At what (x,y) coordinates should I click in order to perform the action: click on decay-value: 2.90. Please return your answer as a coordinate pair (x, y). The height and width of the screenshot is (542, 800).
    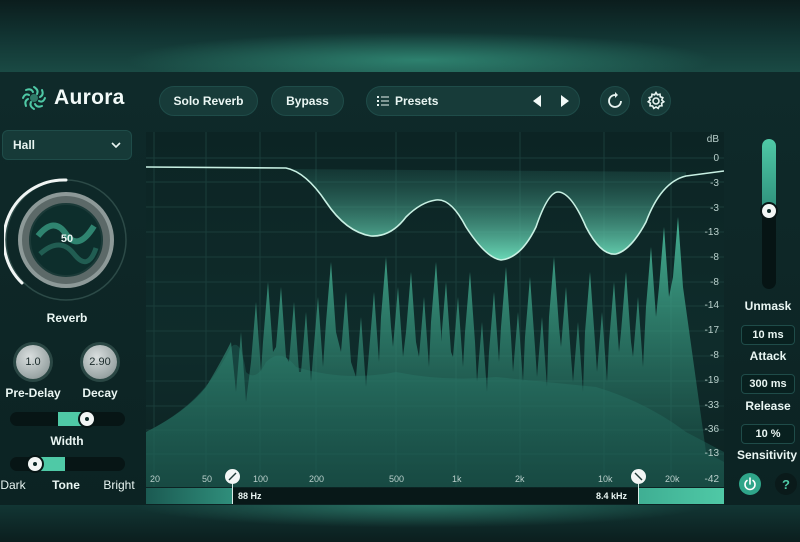
    Looking at the image, I should click on (100, 362).